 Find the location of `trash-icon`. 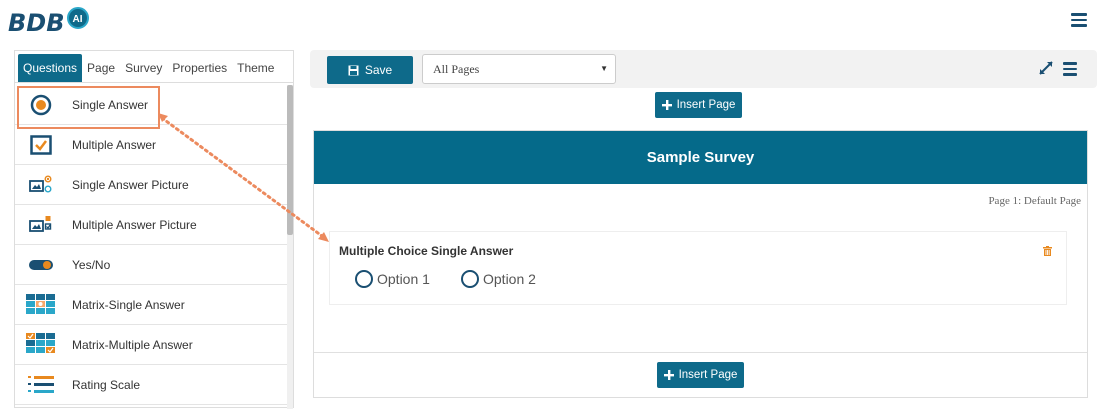

trash-icon is located at coordinates (1047, 251).